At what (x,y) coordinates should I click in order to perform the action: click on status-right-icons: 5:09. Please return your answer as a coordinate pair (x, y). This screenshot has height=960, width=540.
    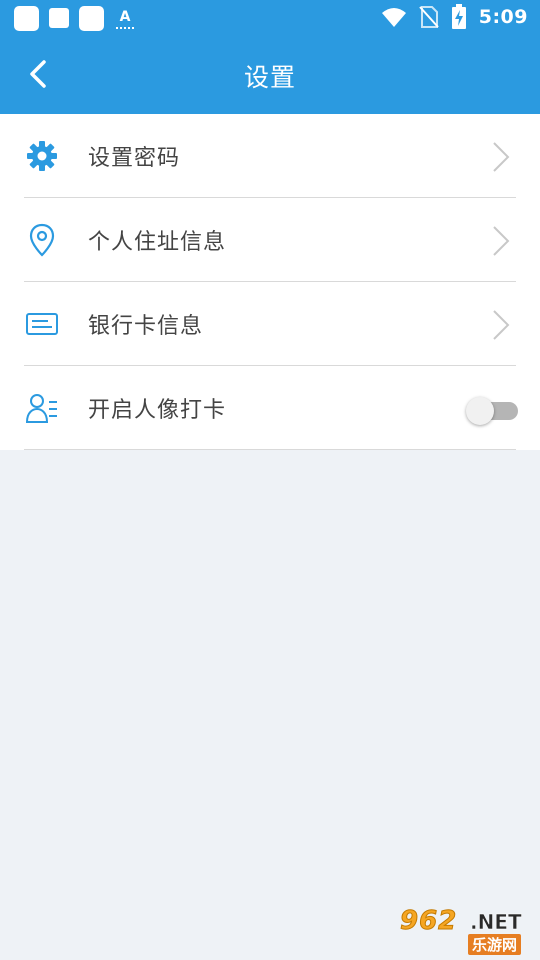
    Looking at the image, I should click on (454, 17).